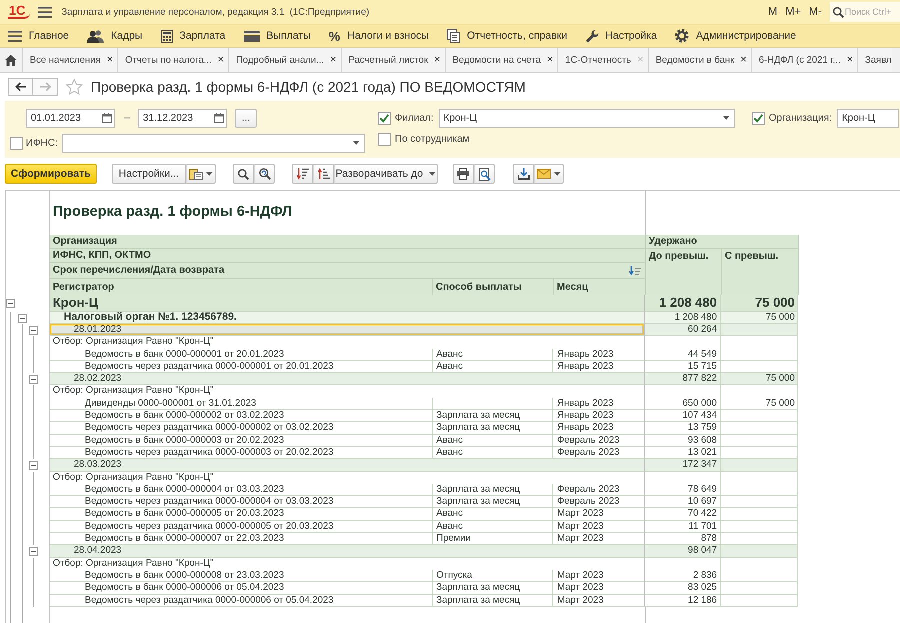 The width and height of the screenshot is (900, 623). I want to click on menu-item: Зарплата, so click(193, 36).